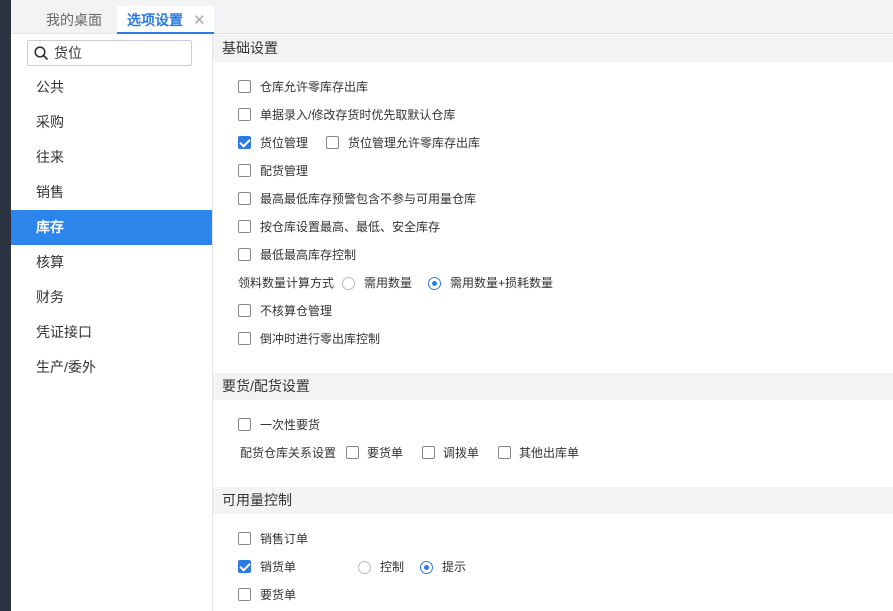 The image size is (893, 611). What do you see at coordinates (111, 367) in the screenshot?
I see `sidebar-item-production: 生产/委外` at bounding box center [111, 367].